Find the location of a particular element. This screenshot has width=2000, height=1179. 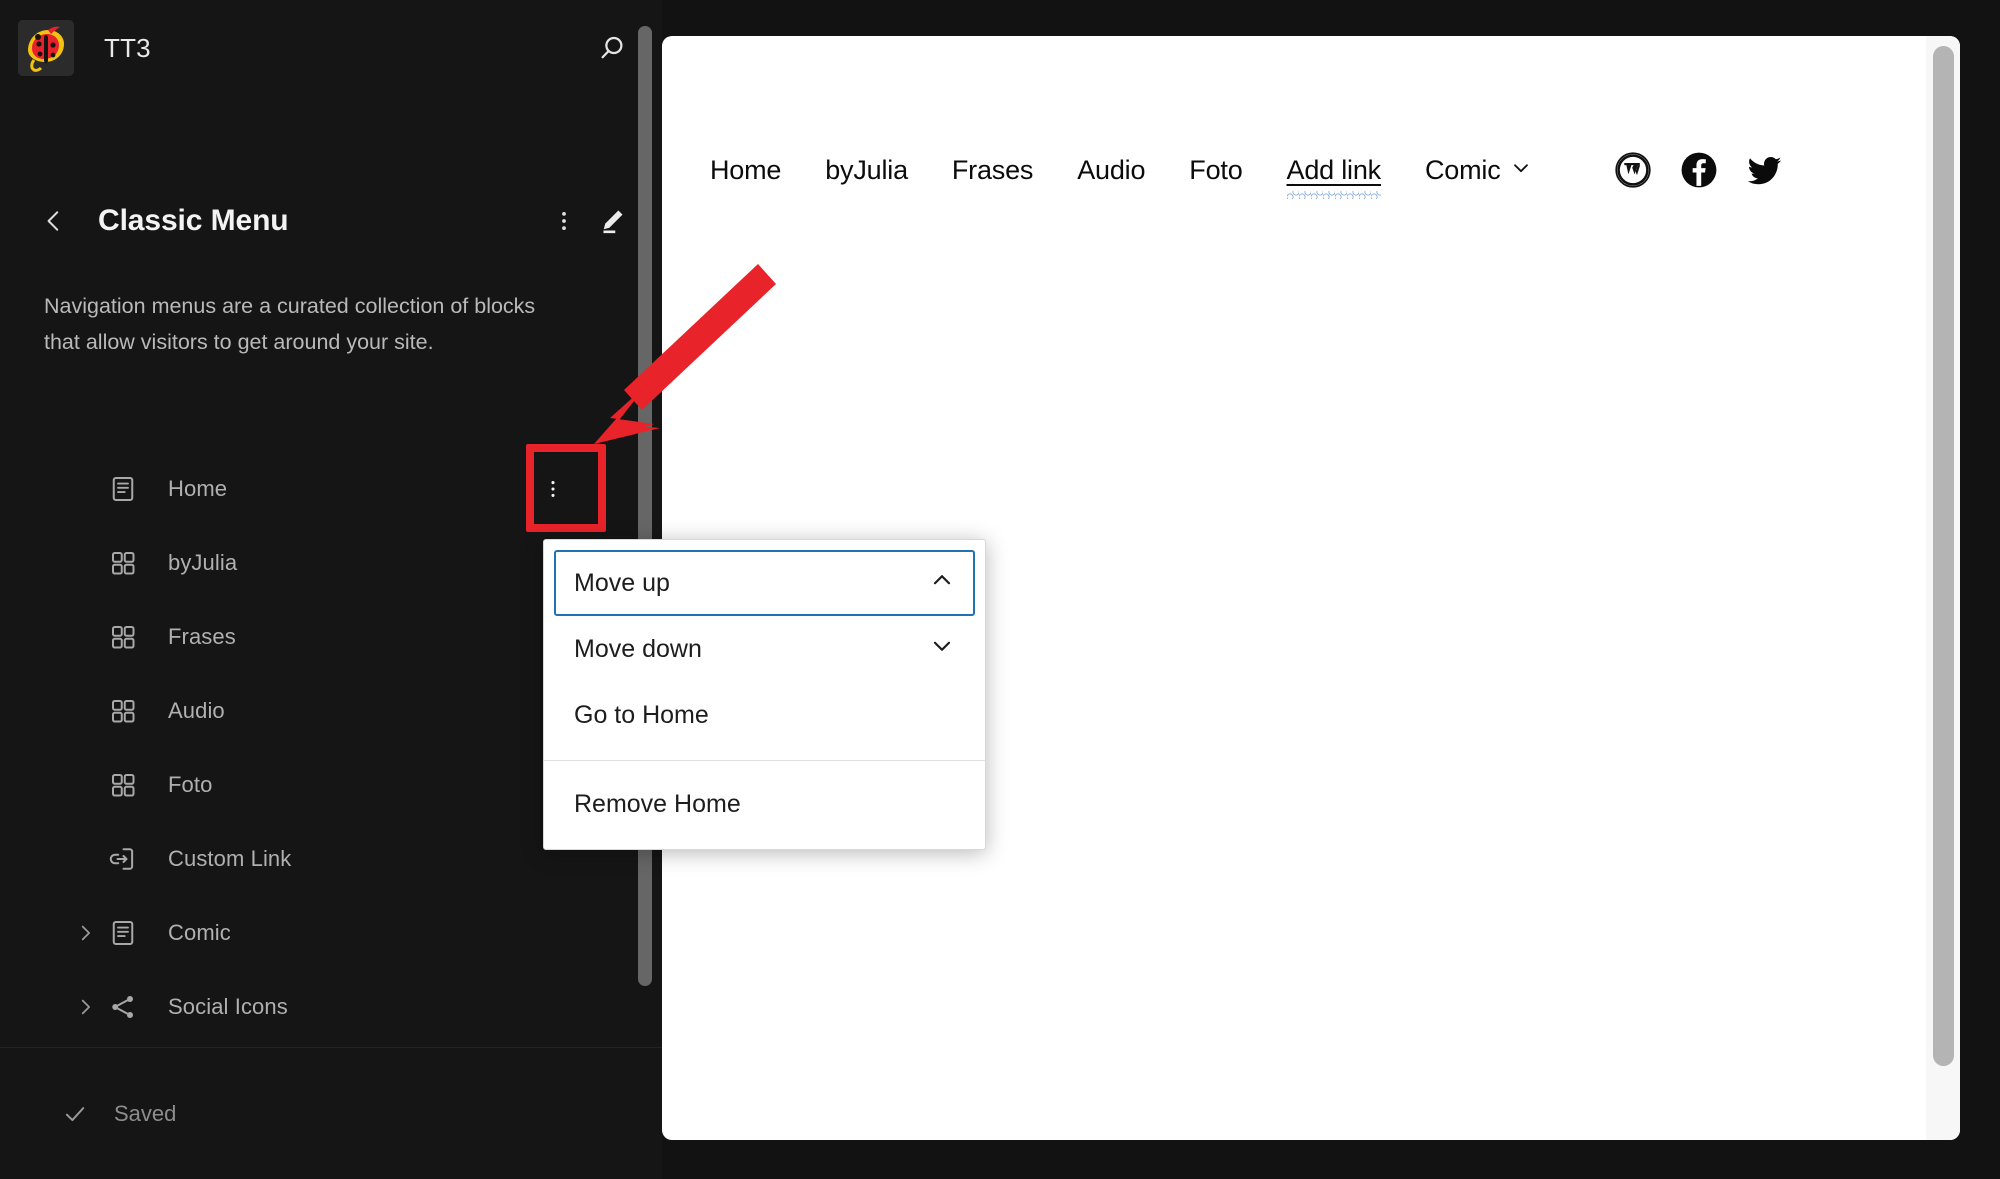

menu-item-remove-home: Remove Home is located at coordinates (764, 804).